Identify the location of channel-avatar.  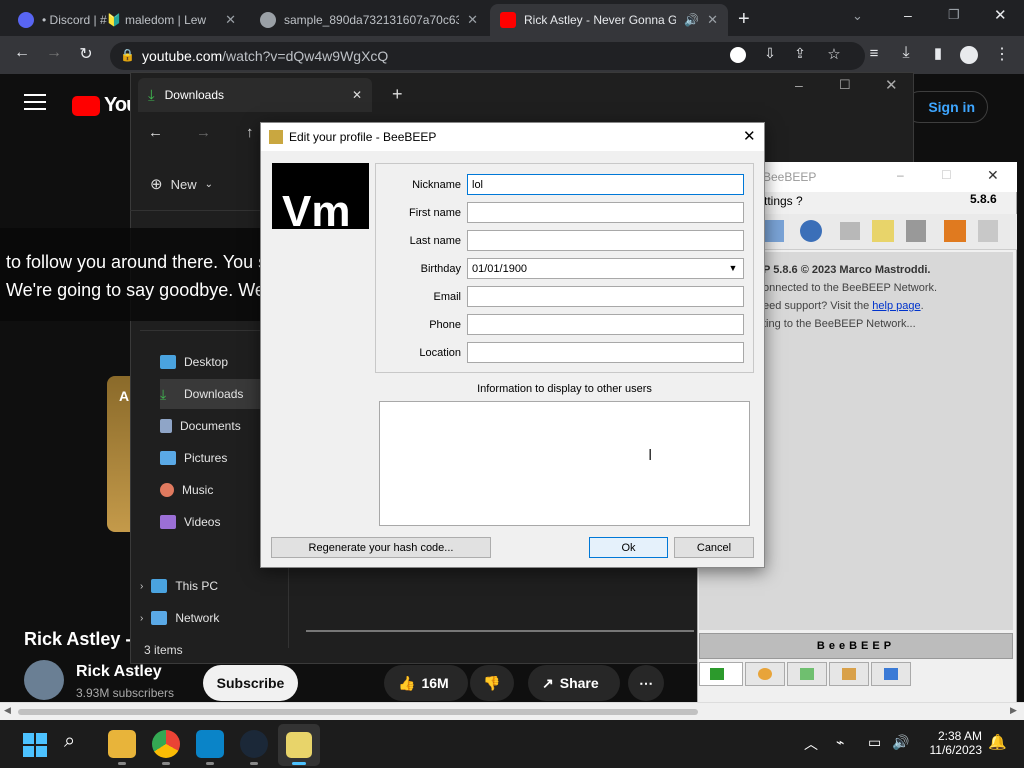
(44, 680).